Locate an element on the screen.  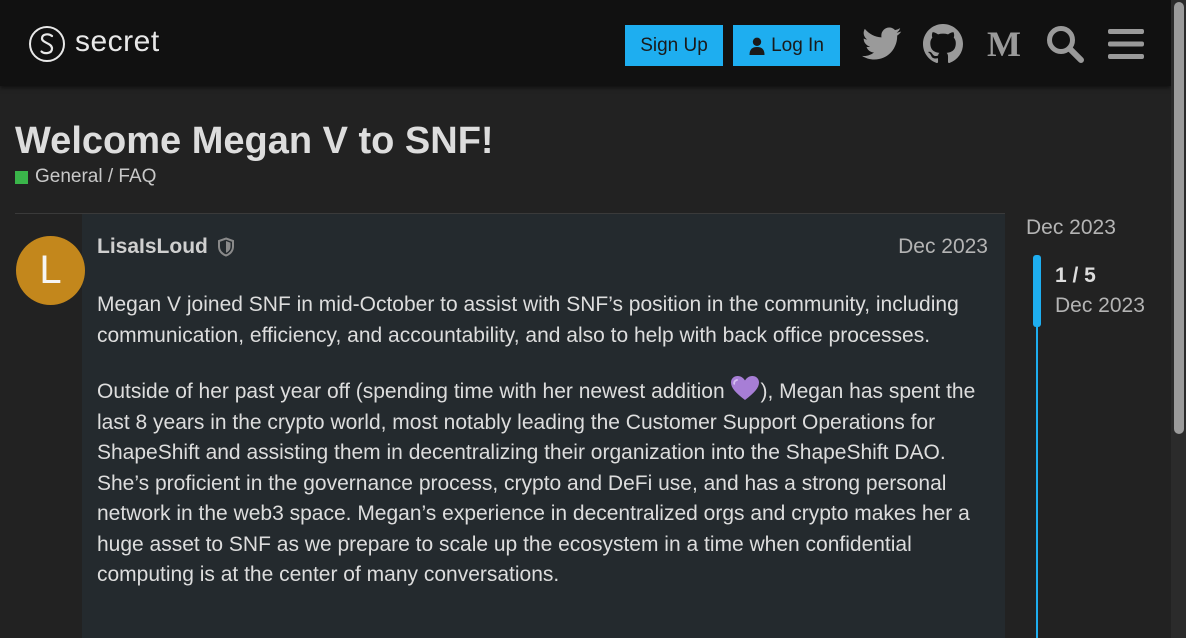
post-username: LisaIsLoud is located at coordinates (152, 247).